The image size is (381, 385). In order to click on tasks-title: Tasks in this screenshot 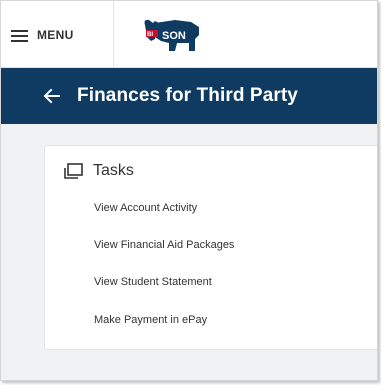, I will do `click(113, 170)`.